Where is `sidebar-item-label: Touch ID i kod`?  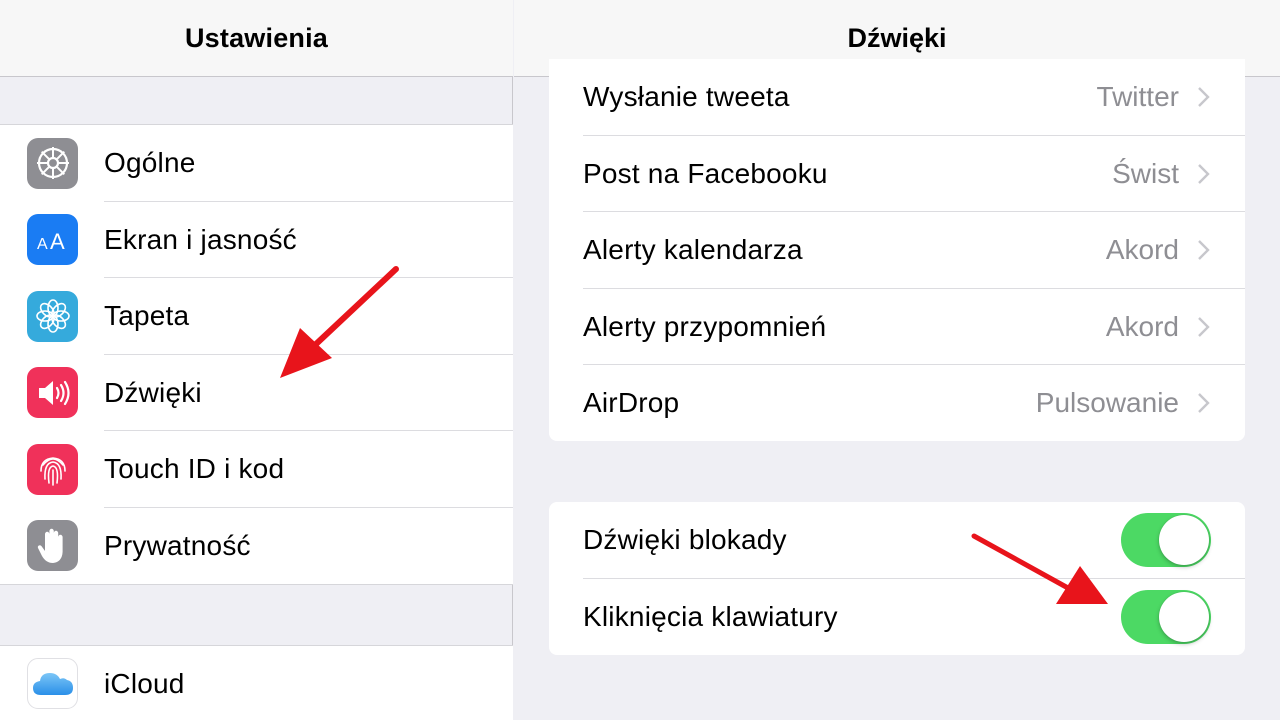
sidebar-item-label: Touch ID i kod is located at coordinates (194, 469).